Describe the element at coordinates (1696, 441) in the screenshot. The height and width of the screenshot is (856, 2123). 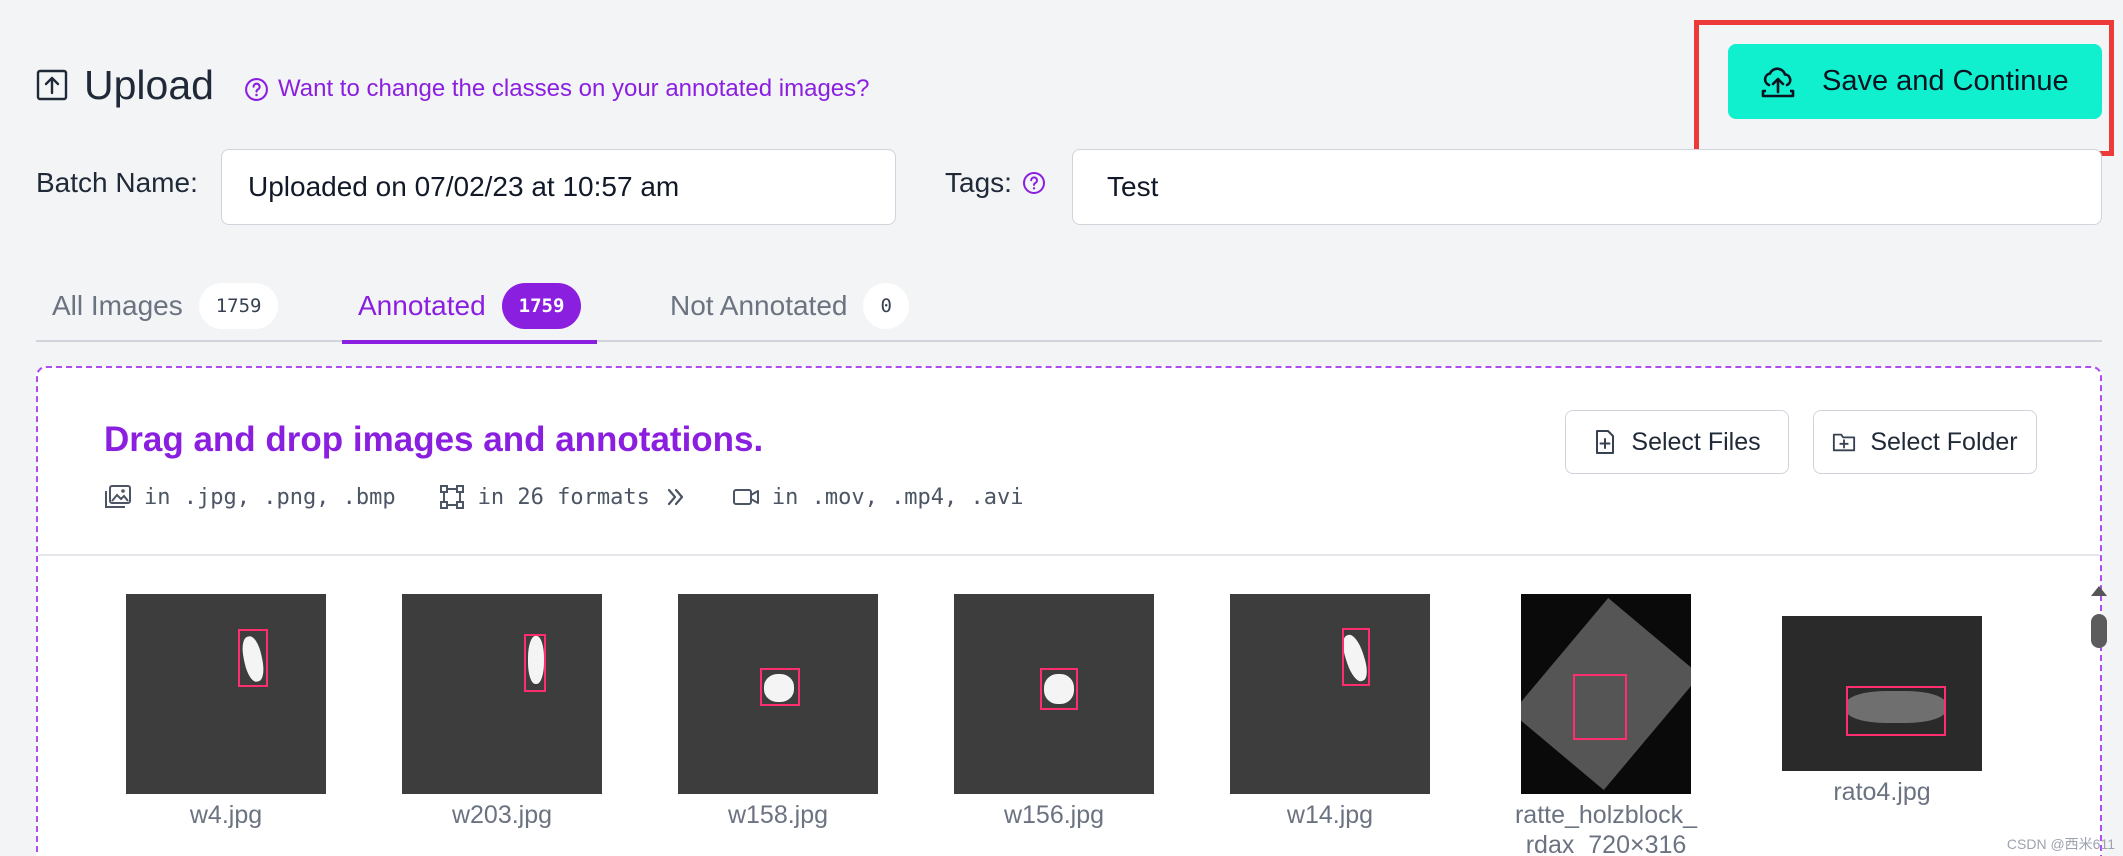
I see `select-files-label: Select Files` at that location.